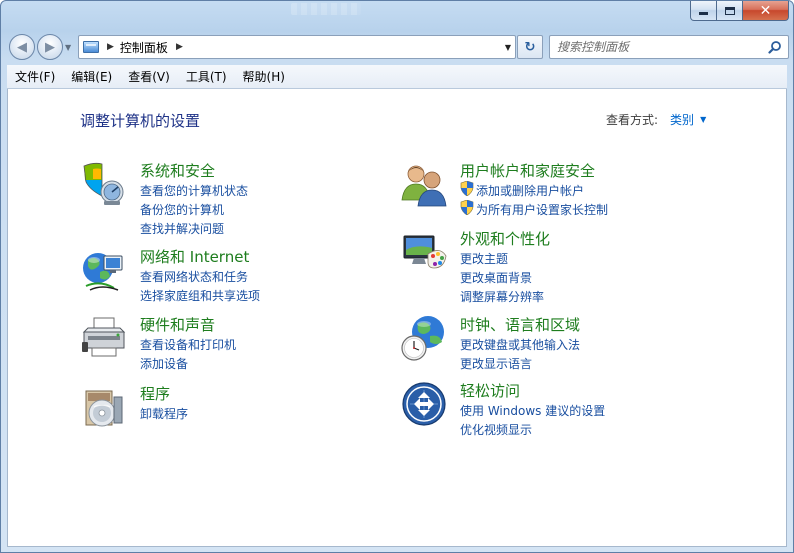 The width and height of the screenshot is (794, 553). Describe the element at coordinates (424, 184) in the screenshot. I see `users-icon` at that location.